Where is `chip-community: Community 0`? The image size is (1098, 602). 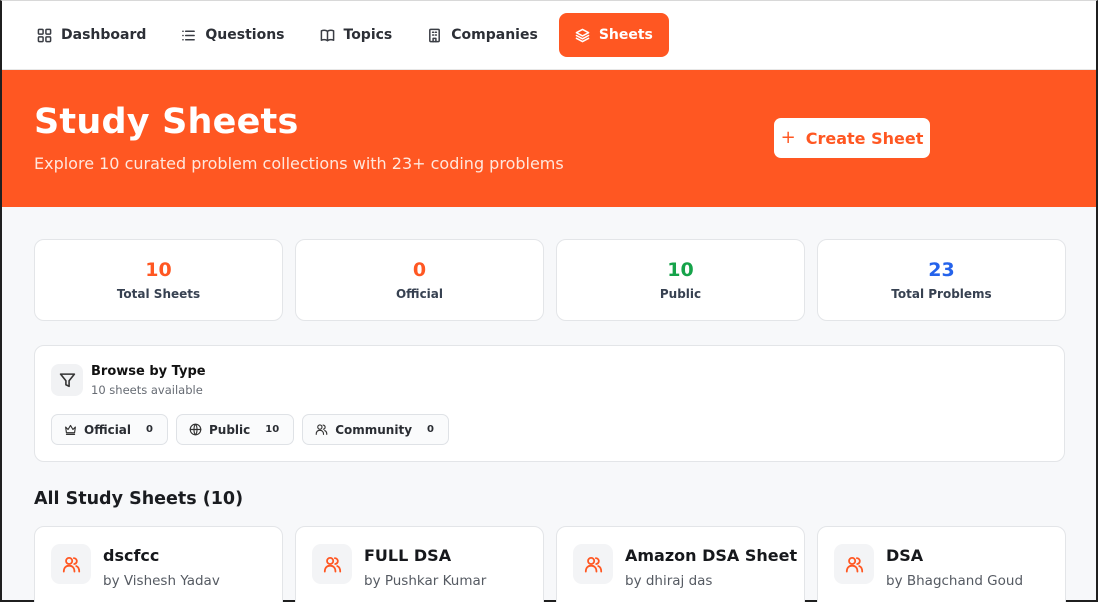 chip-community: Community 0 is located at coordinates (375, 429).